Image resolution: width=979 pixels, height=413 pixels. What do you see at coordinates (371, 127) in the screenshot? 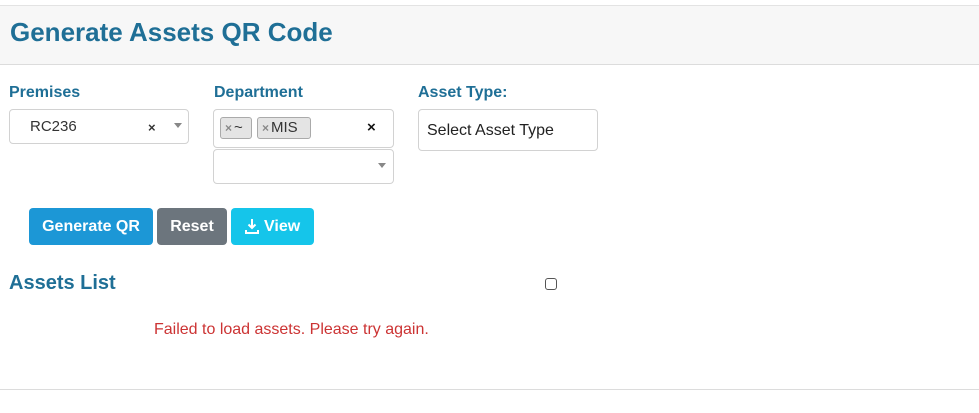
I see `department-clear-icon: ×` at bounding box center [371, 127].